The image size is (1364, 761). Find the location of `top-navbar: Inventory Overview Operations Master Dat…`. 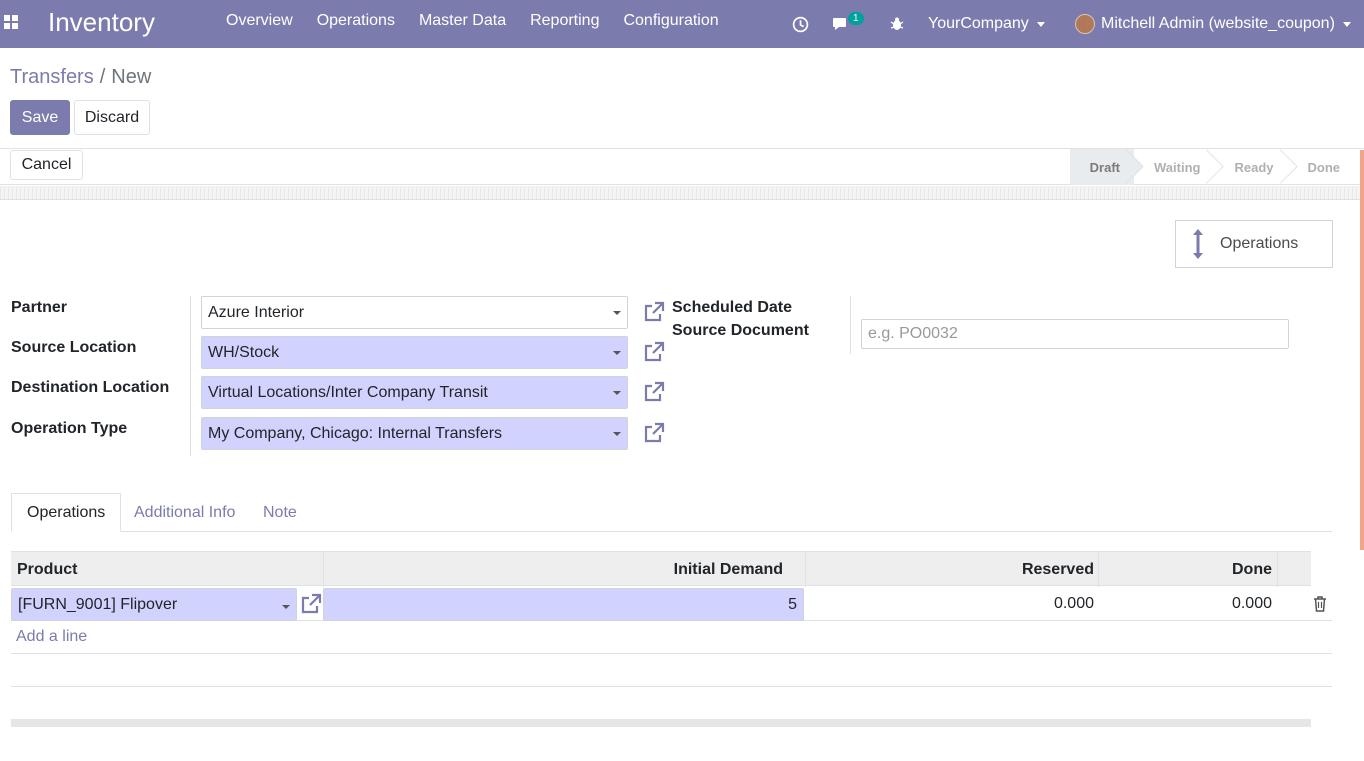

top-navbar: Inventory Overview Operations Master Dat… is located at coordinates (682, 24).